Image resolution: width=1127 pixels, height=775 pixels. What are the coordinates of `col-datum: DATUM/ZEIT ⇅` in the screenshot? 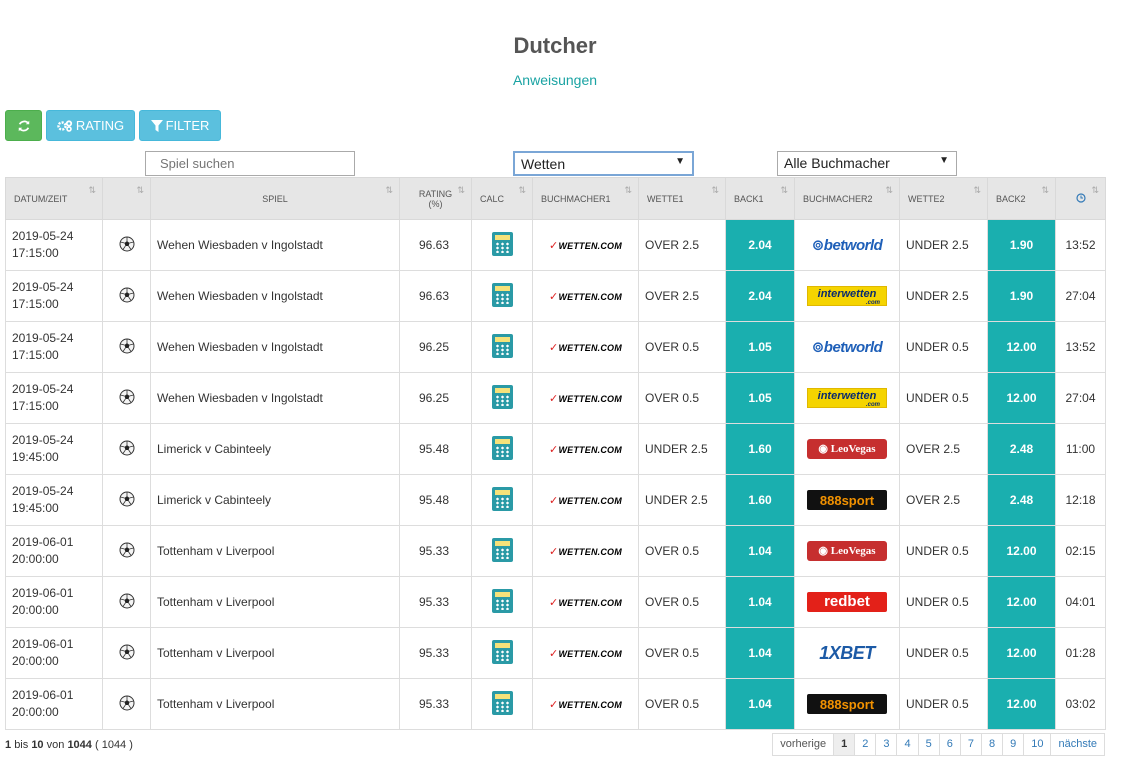 It's located at (54, 198).